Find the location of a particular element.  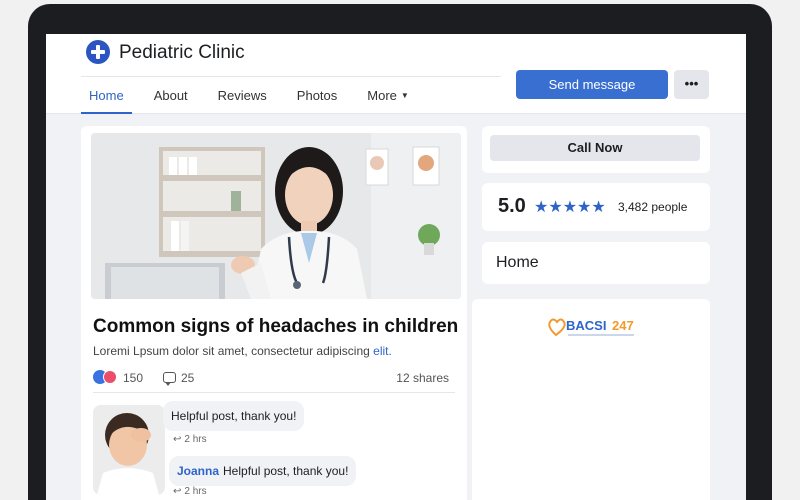

avatar is located at coordinates (129, 450).